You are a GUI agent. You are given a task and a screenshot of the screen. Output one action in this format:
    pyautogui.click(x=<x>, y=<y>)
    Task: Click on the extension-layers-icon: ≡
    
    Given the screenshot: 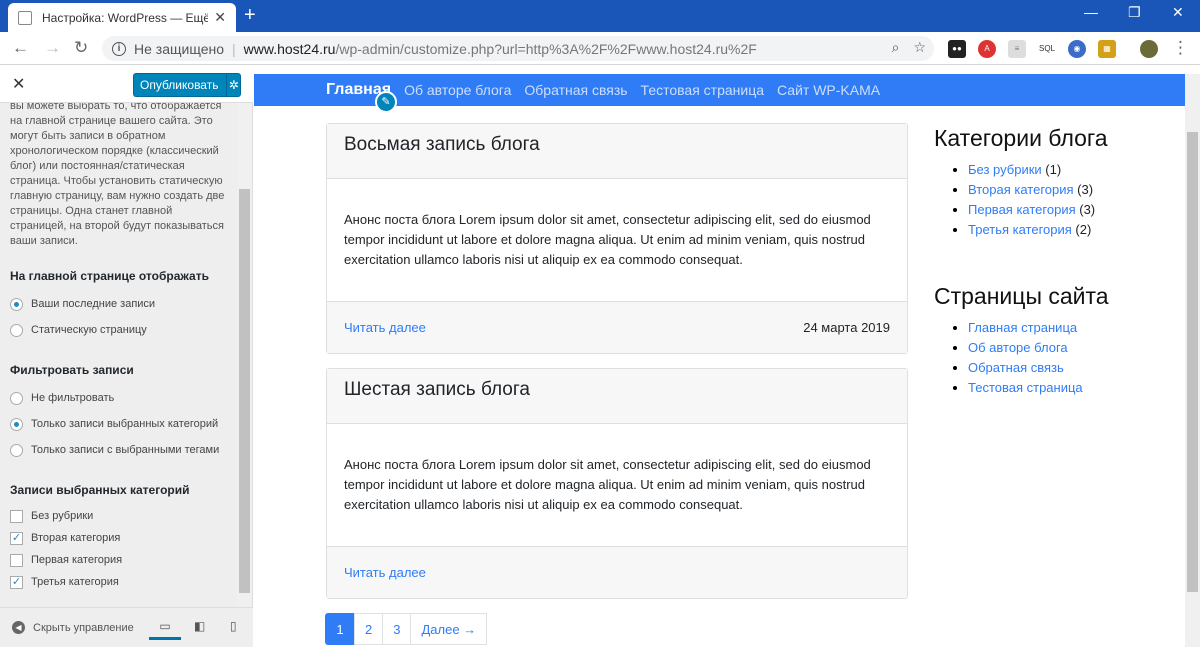 What is the action you would take?
    pyautogui.click(x=1017, y=49)
    